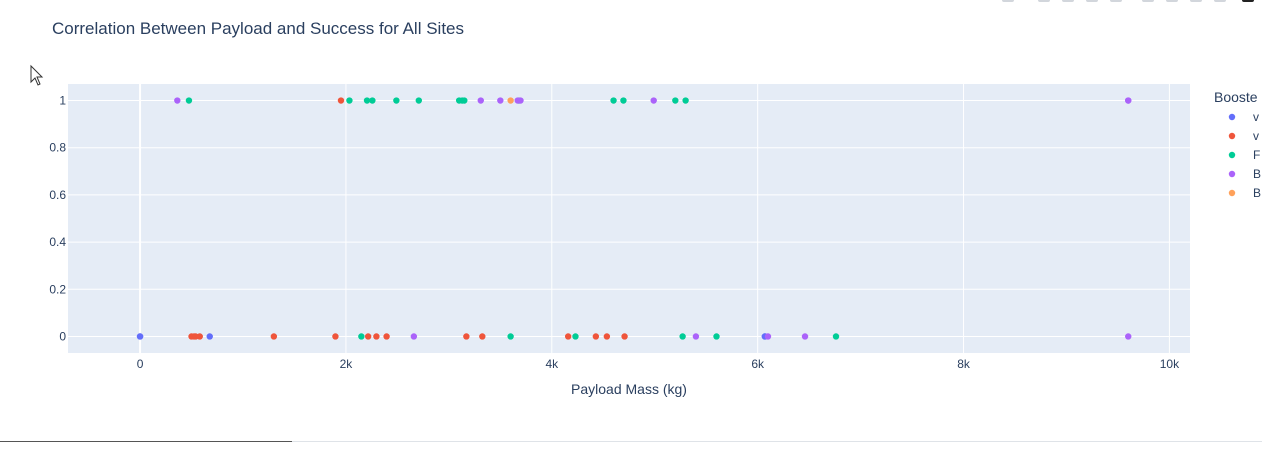 Image resolution: width=1262 pixels, height=451 pixels. Describe the element at coordinates (57, 195) in the screenshot. I see `y-tick-label: 0.6` at that location.